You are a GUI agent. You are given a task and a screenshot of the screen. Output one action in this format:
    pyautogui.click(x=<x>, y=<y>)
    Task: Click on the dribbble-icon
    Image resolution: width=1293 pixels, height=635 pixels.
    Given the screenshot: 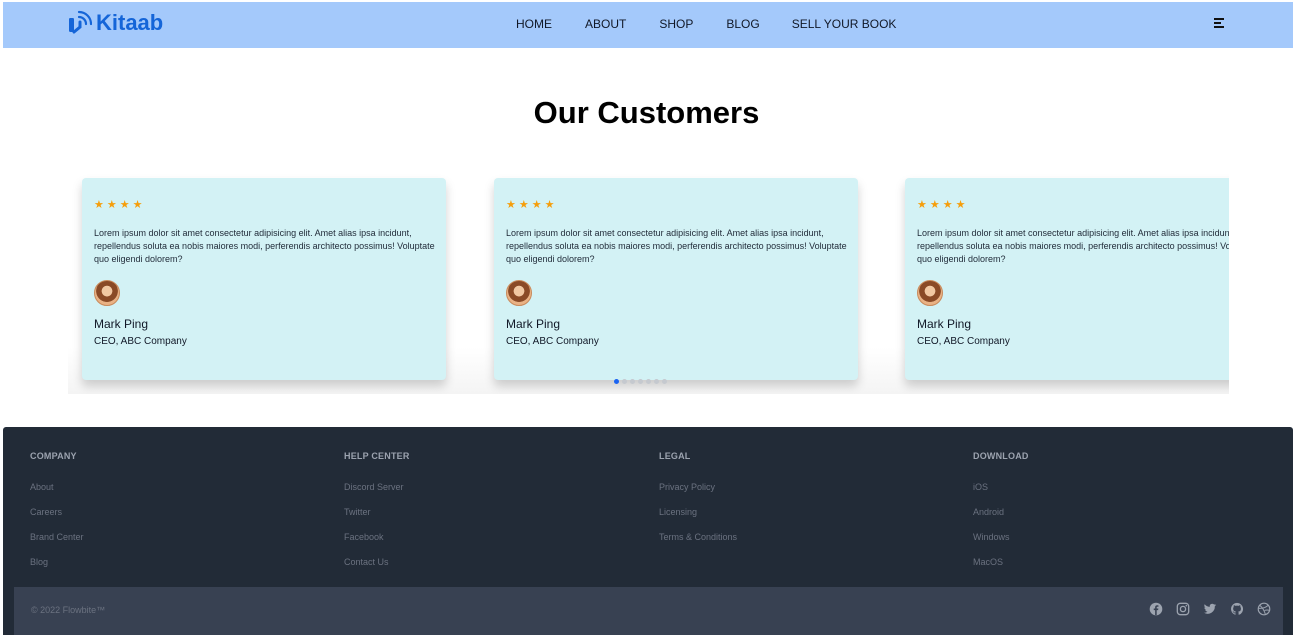 What is the action you would take?
    pyautogui.click(x=1264, y=609)
    